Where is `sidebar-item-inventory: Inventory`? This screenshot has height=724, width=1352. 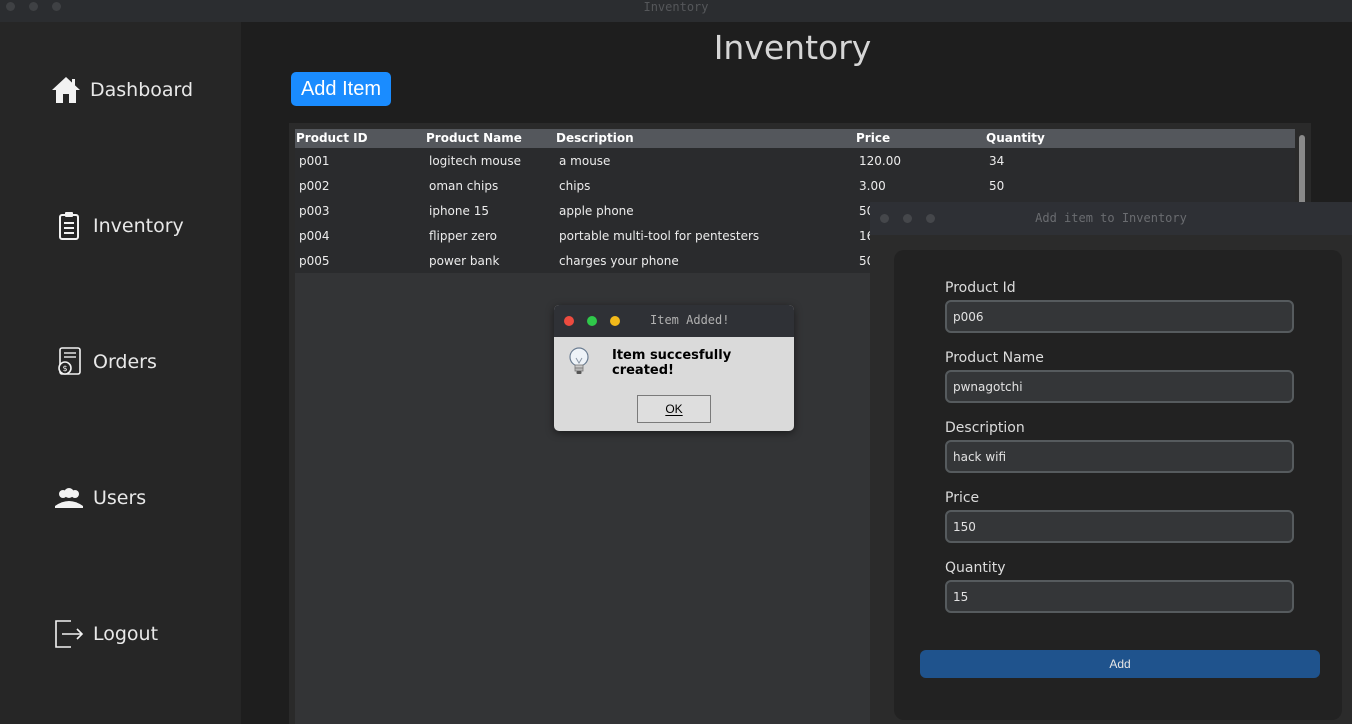 sidebar-item-inventory: Inventory is located at coordinates (118, 226).